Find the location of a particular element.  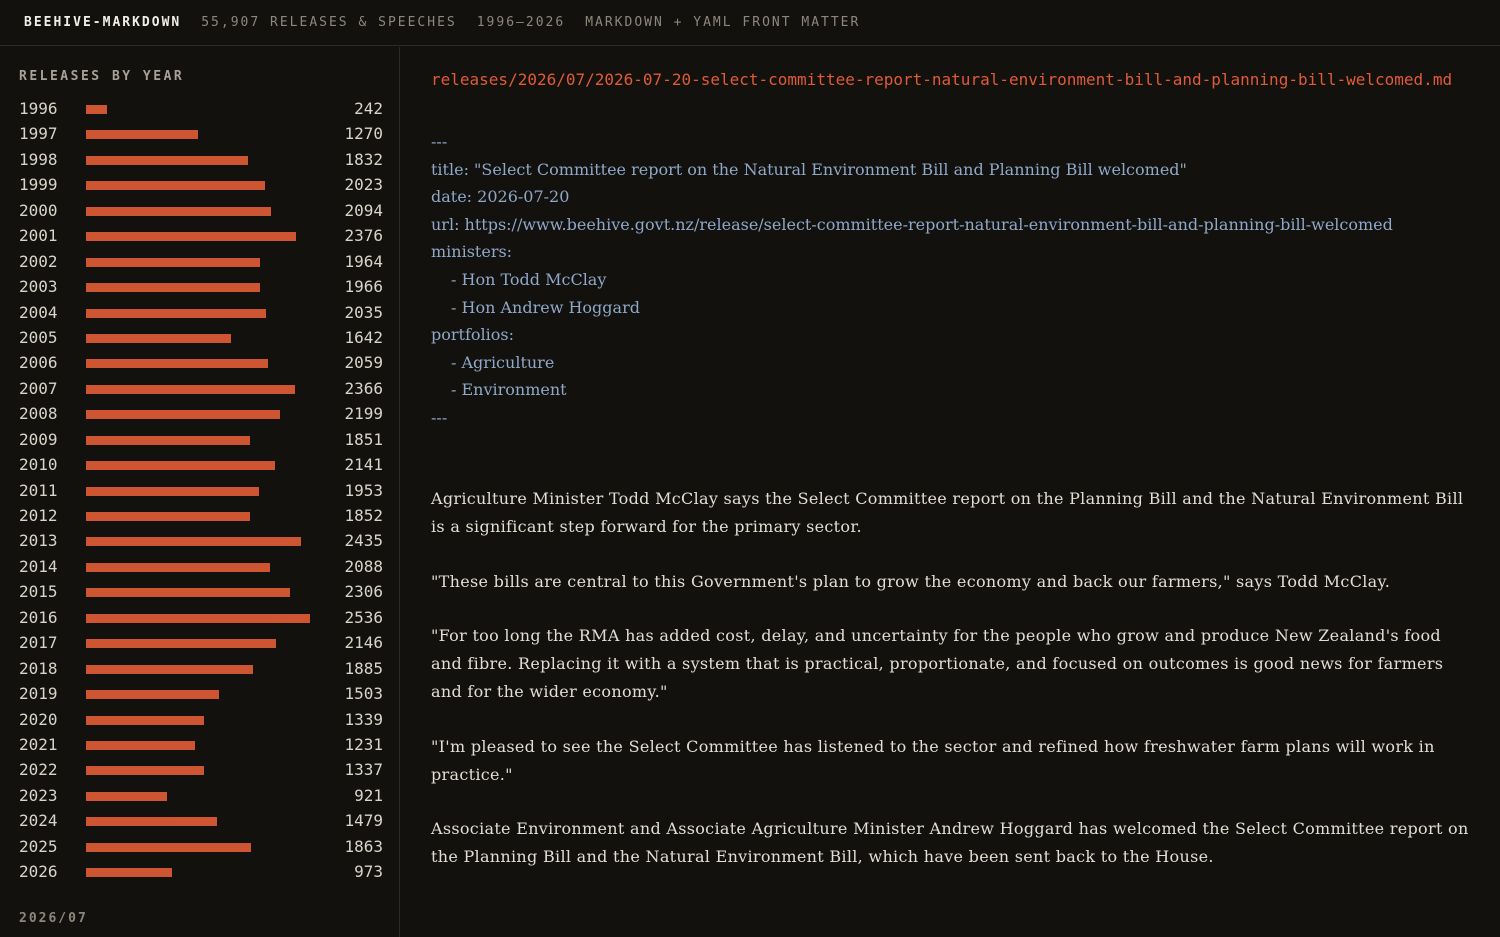

app-title: BEEHIVE-MARKDOWN is located at coordinates (103, 22).